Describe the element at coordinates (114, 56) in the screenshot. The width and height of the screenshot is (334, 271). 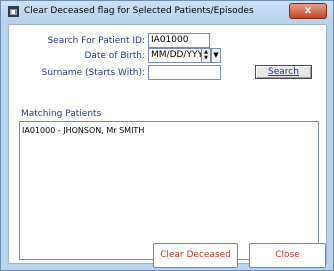
I see `dob-label: Date of Birth:` at that location.